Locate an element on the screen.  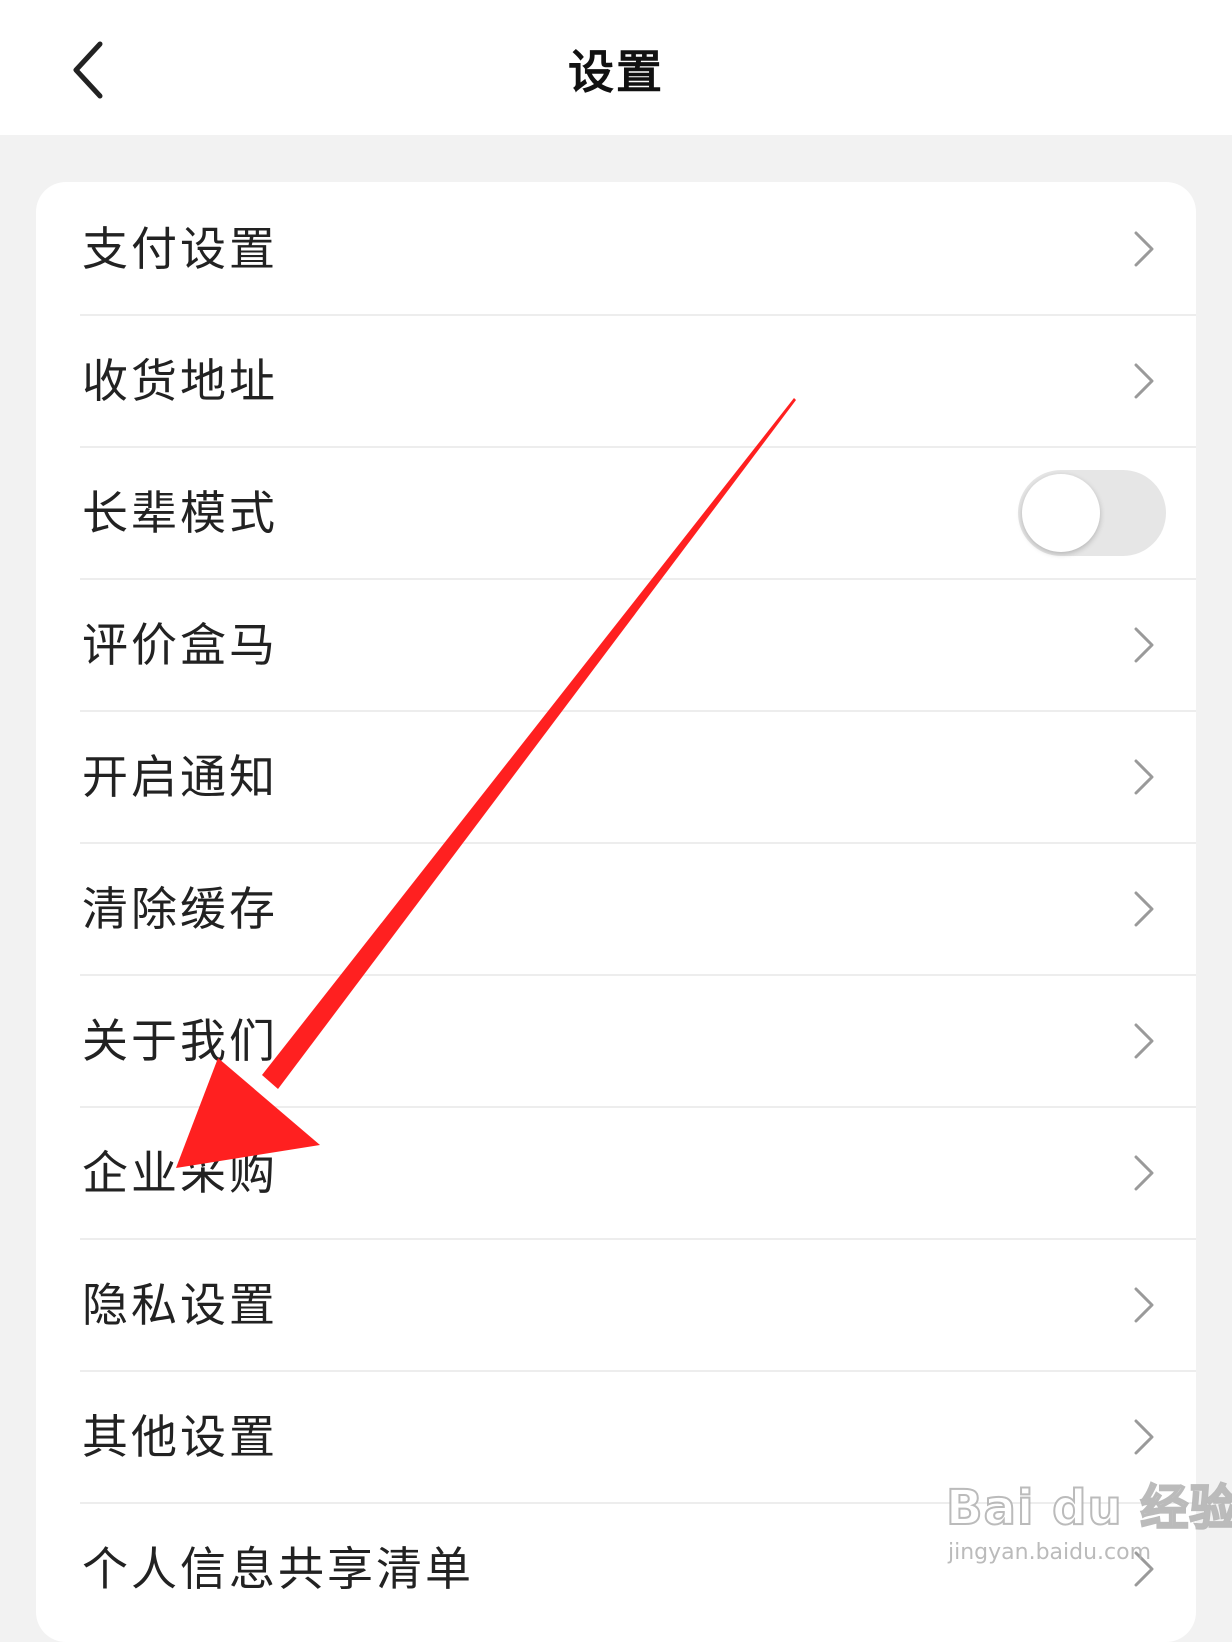
settings-item-label: 企业采购 is located at coordinates (180, 1173).